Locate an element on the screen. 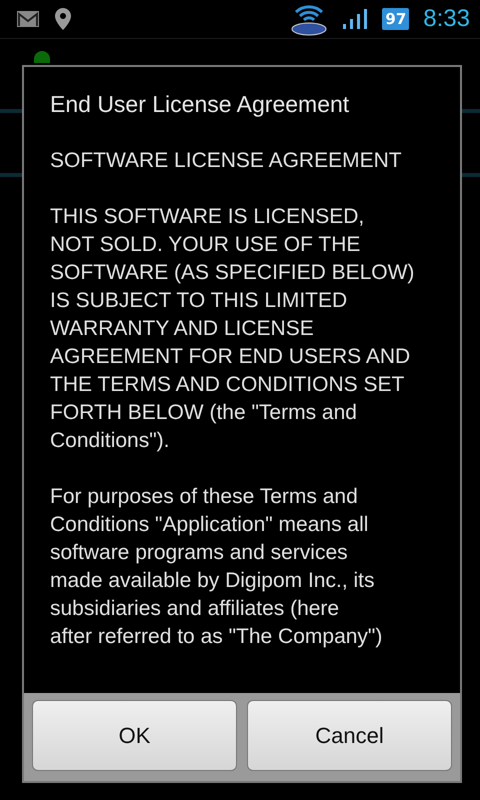  license-paragraph: For purposes of these Terms and Conditions "Application" means all software programs and services made available by Digipom Inc., its subsidiaries and affiliates (here after referred to as "The Company") is located at coordinates (217, 567).